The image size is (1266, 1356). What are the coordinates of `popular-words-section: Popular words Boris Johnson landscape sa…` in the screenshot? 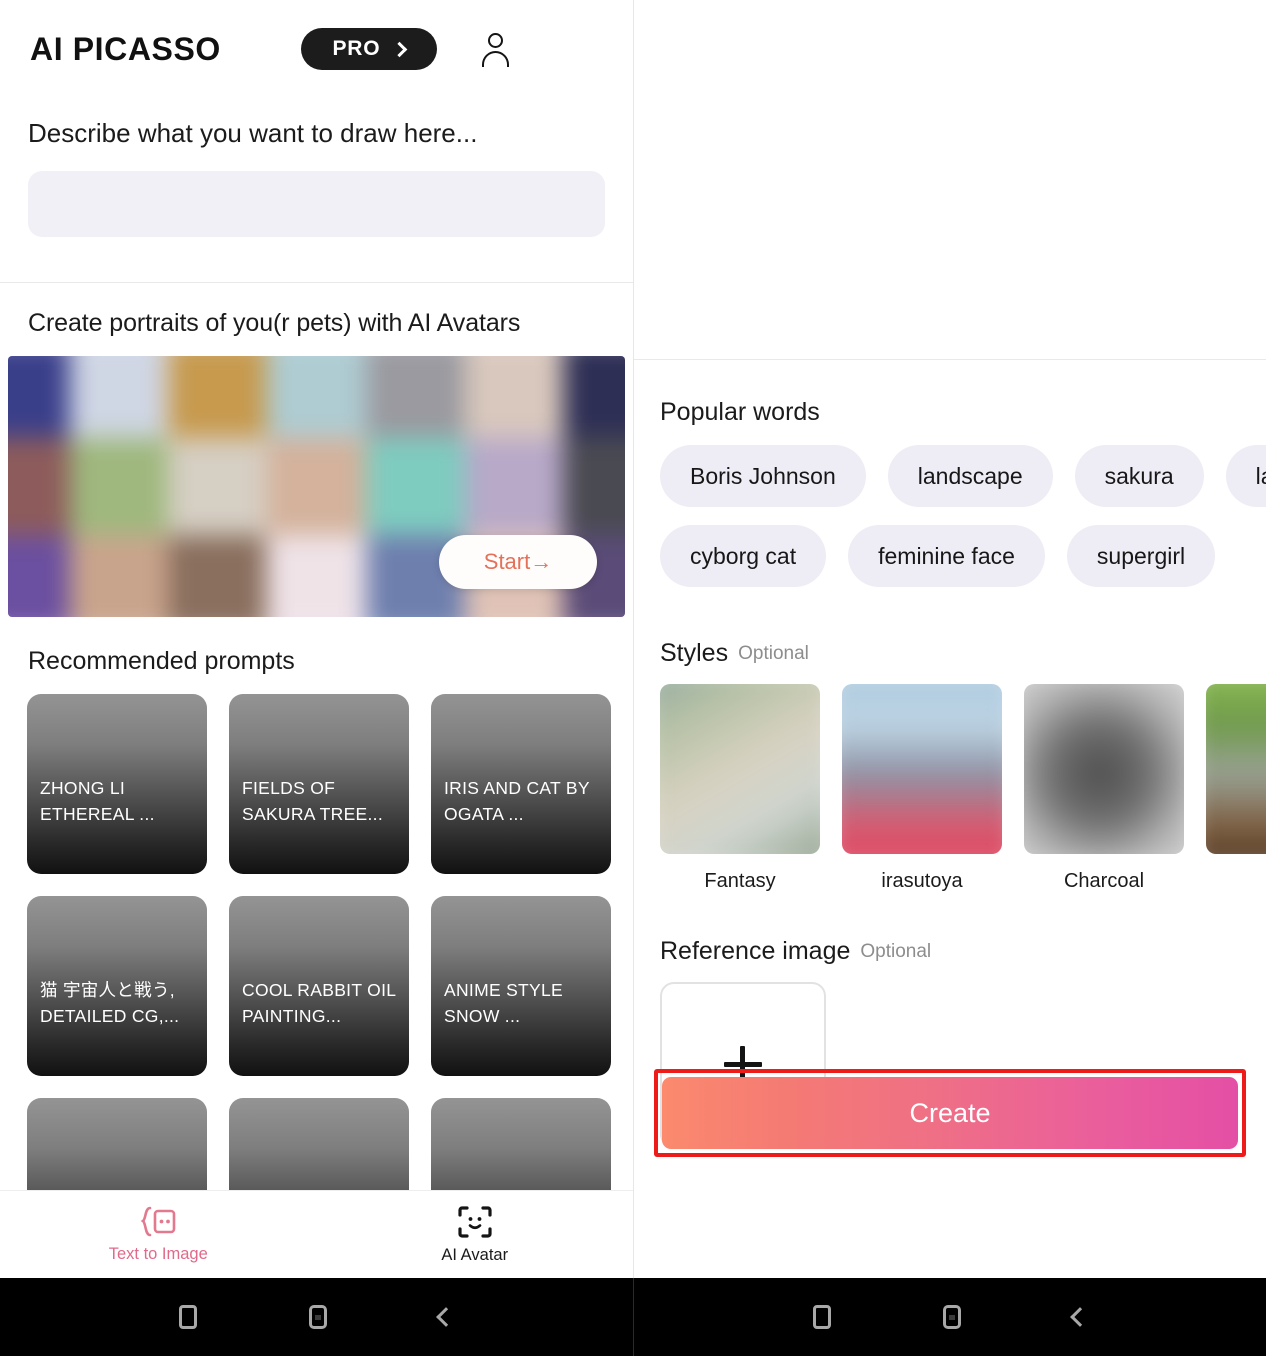 It's located at (949, 492).